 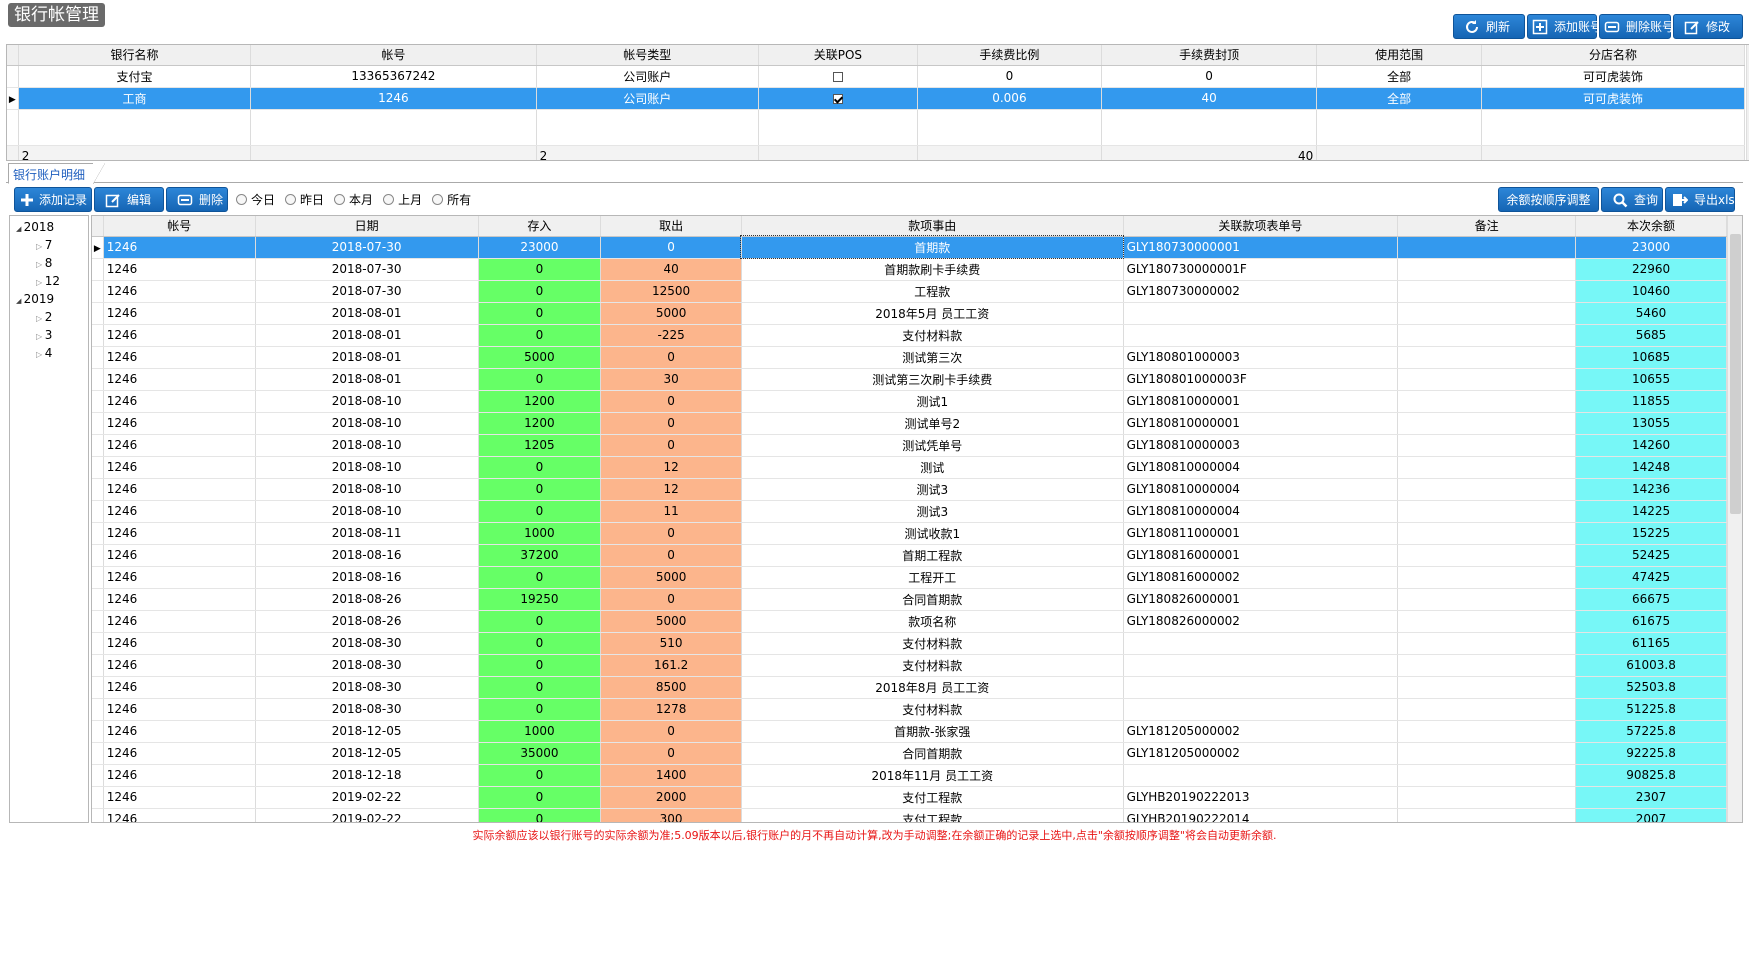 What do you see at coordinates (876, 76) in the screenshot?
I see `account-row: 支付宝 13365367242 公司账户 0 0 全部 可可虎装饰` at bounding box center [876, 76].